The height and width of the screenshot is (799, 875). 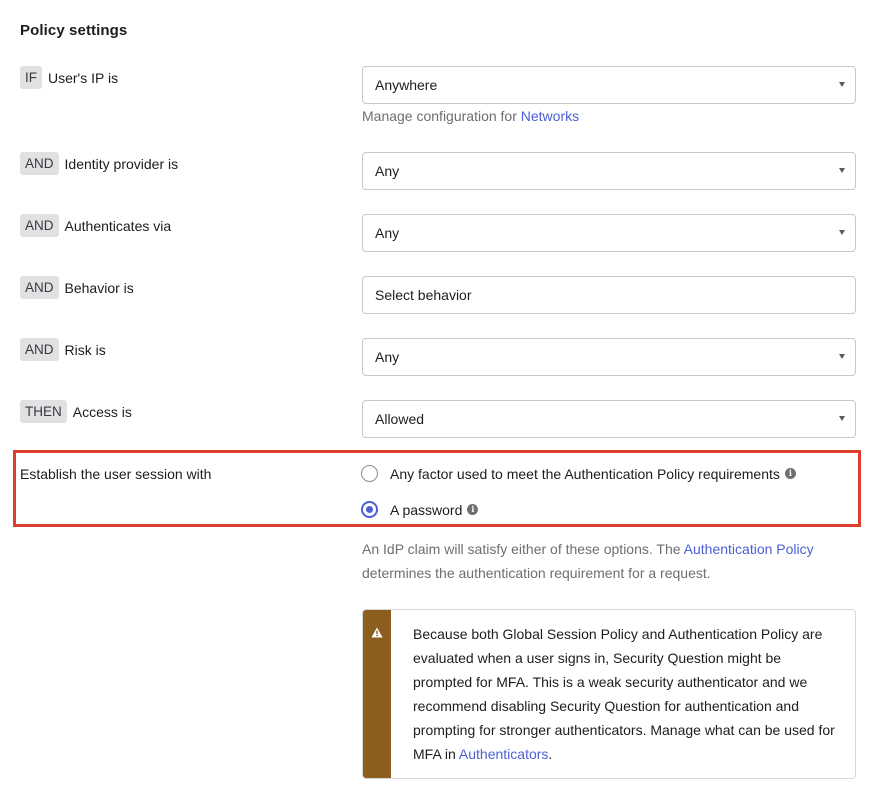 I want to click on behavior-input: Select behavior, so click(x=609, y=295).